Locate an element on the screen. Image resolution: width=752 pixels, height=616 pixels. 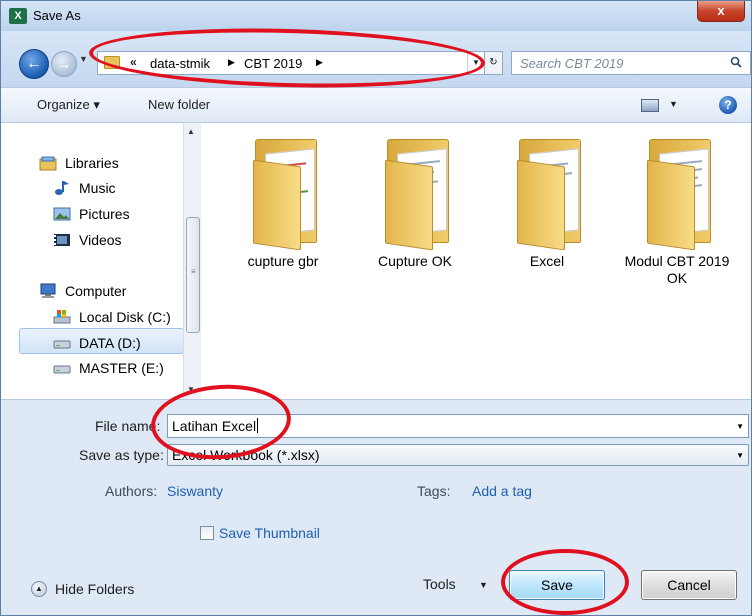
folder-item: cupture gbr is located at coordinates (283, 219).